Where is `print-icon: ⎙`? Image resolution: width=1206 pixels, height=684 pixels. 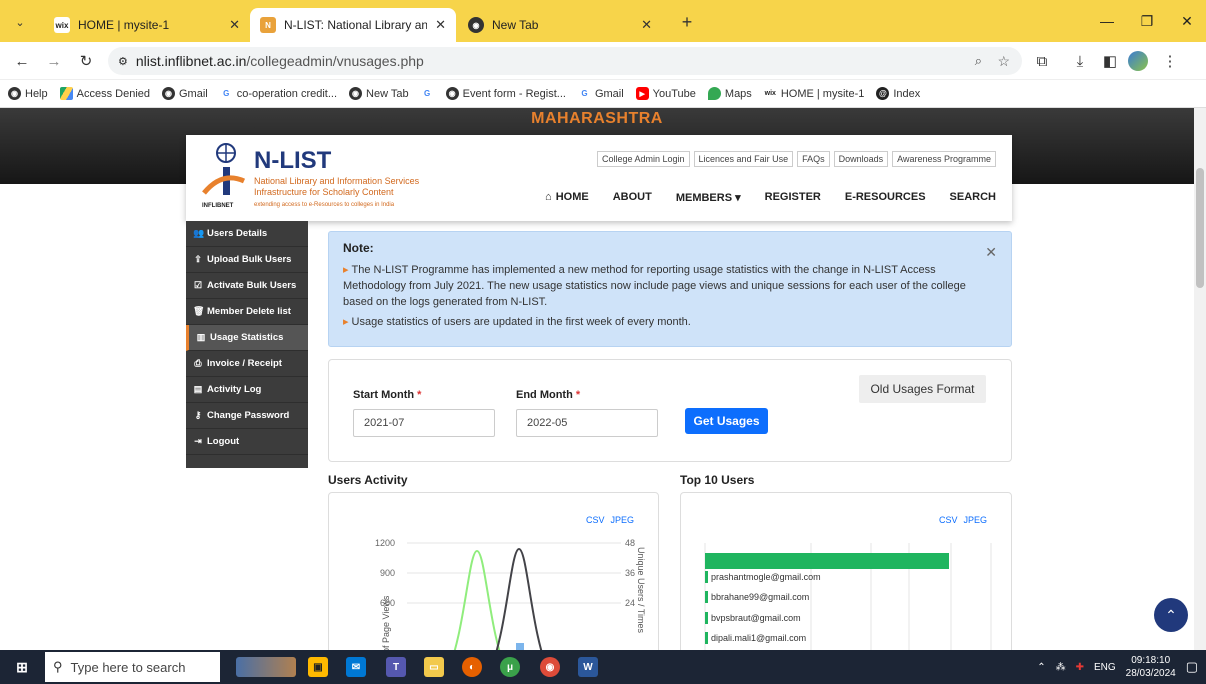 print-icon: ⎙ is located at coordinates (198, 363).